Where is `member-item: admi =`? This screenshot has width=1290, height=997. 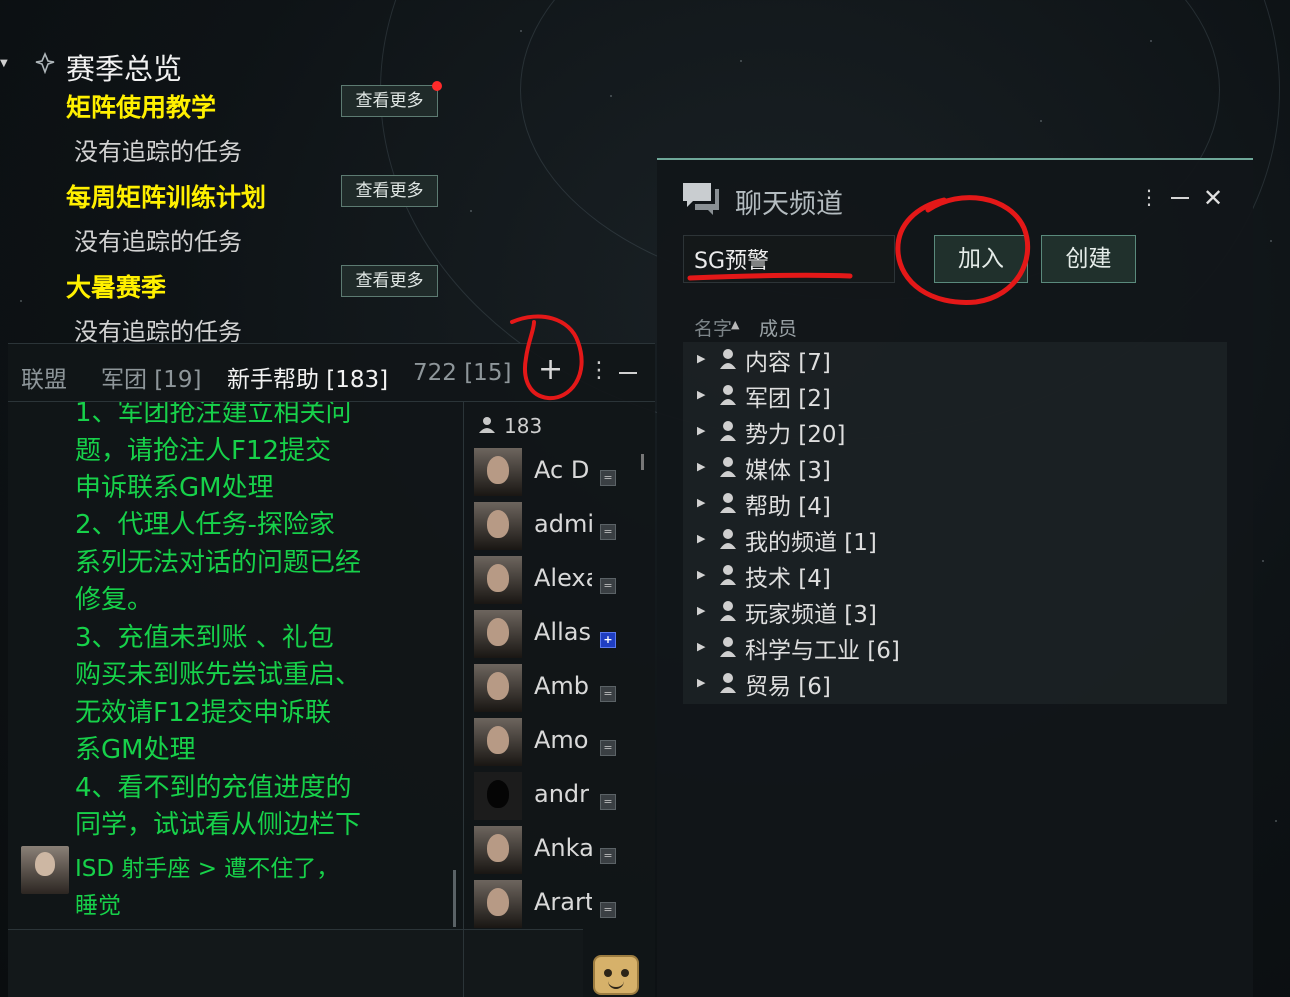 member-item: admi = is located at coordinates (559, 527).